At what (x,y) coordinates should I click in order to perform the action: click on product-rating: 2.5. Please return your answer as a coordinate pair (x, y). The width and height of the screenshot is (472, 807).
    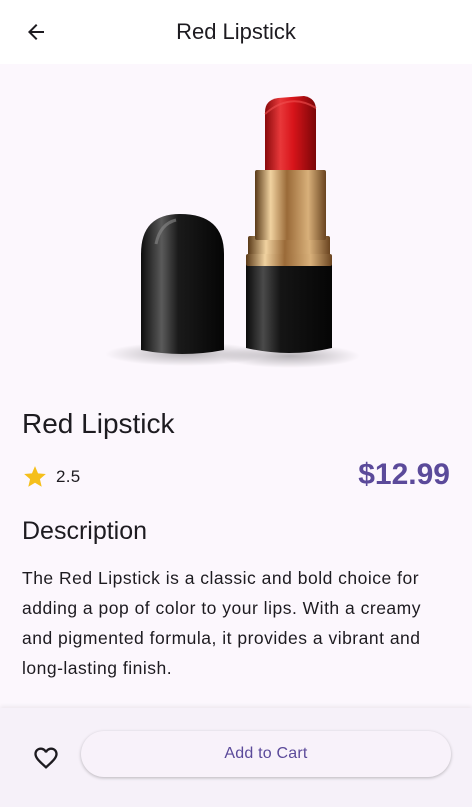
    Looking at the image, I should click on (51, 477).